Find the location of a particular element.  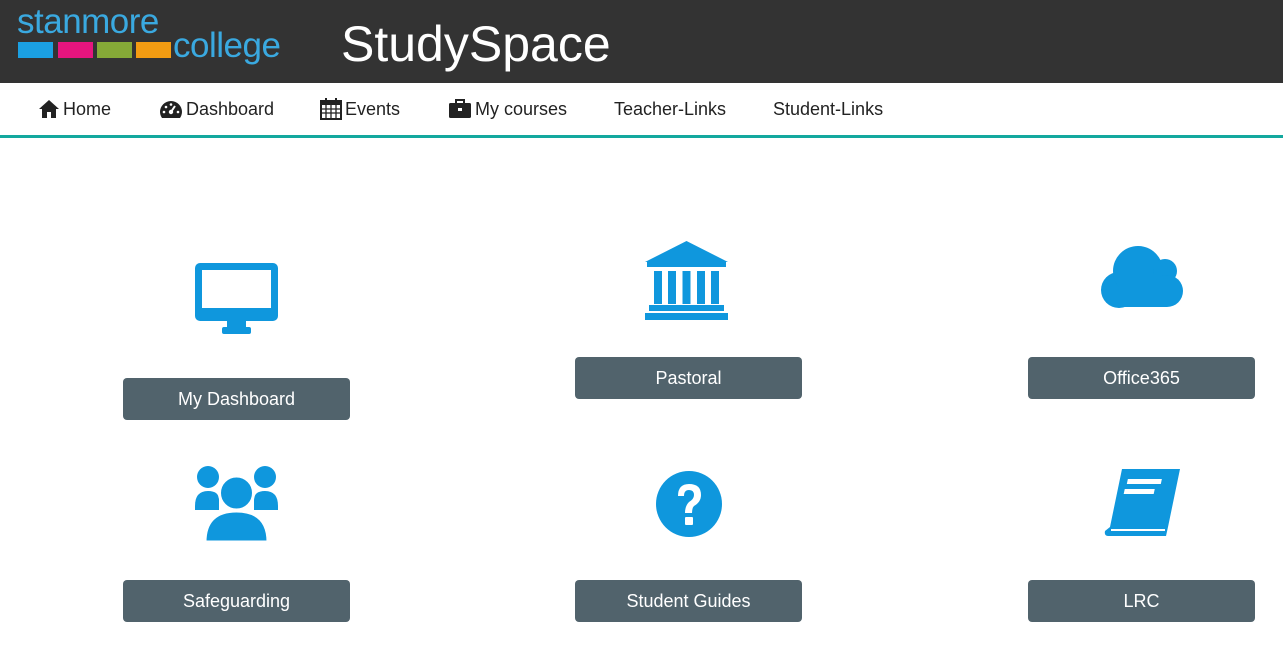

nav-item-student-links: Student-Links is located at coordinates (828, 109).